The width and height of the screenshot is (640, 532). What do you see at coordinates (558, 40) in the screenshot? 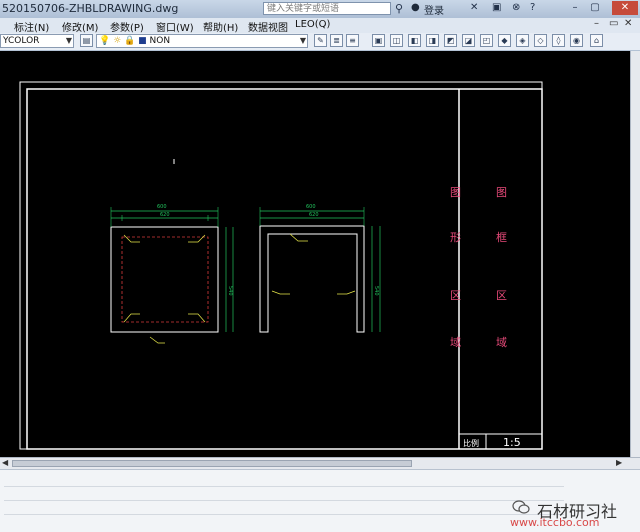
I see `view-nw-iso-icon: ◊` at bounding box center [558, 40].